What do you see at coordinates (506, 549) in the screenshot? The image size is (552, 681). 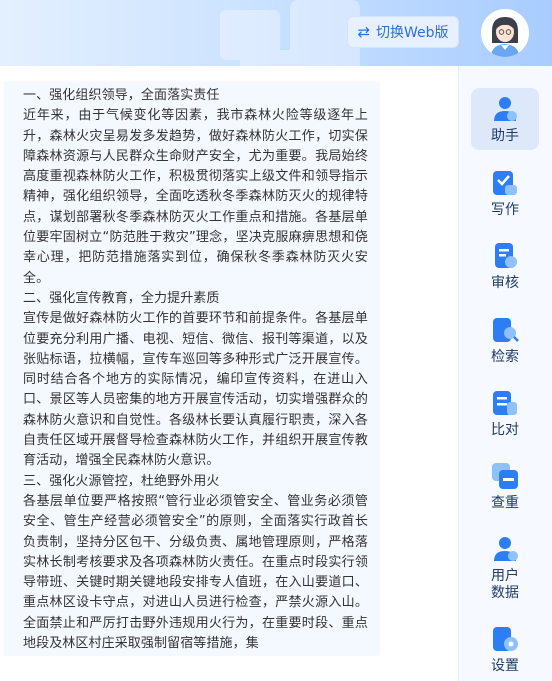 I see `user-data-icon` at bounding box center [506, 549].